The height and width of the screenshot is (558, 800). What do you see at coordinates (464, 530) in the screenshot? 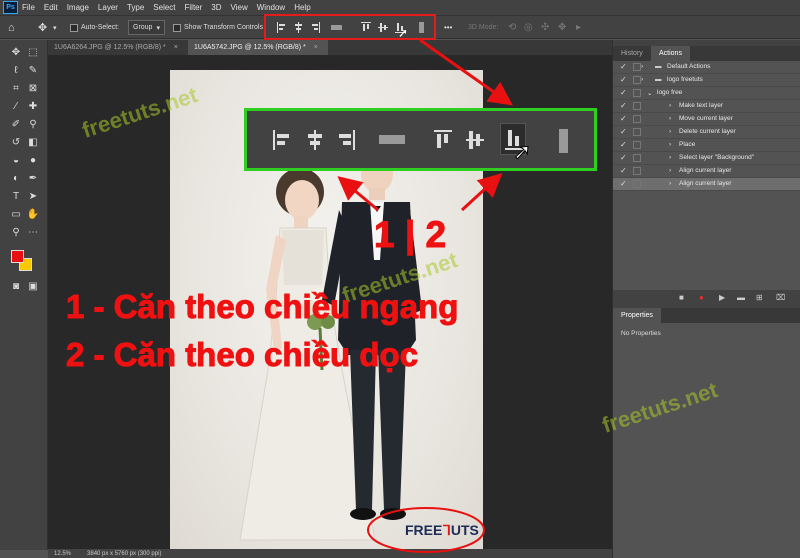
I see `logo-text-right: UTS` at bounding box center [464, 530].